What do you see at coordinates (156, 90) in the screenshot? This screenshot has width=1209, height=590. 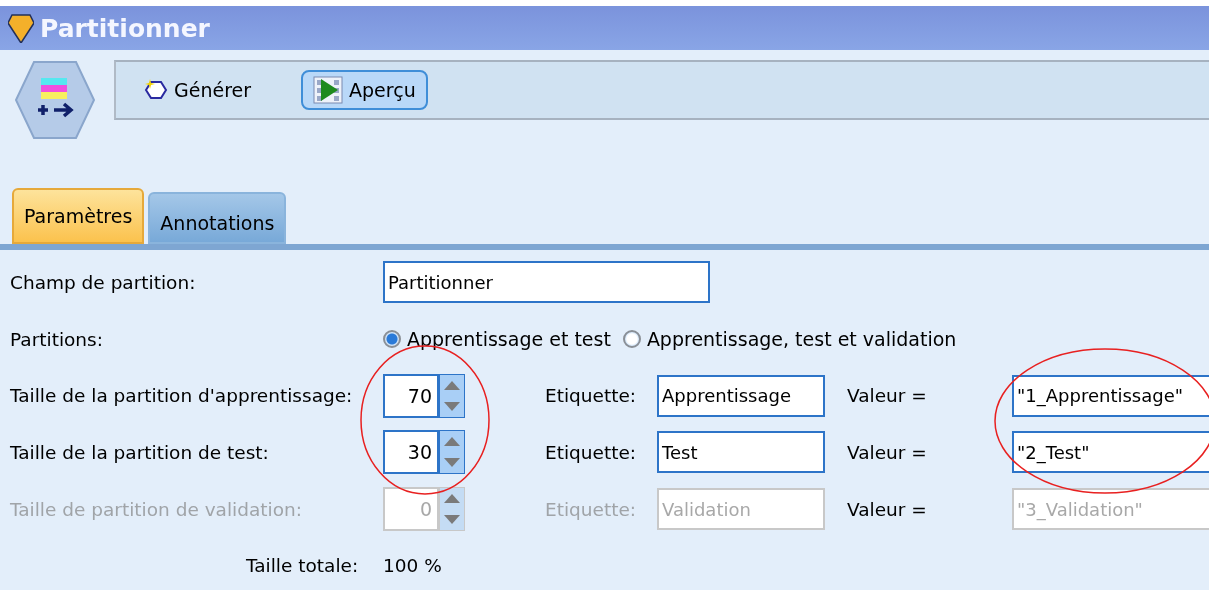 I see `sparkle-hexagon-icon` at bounding box center [156, 90].